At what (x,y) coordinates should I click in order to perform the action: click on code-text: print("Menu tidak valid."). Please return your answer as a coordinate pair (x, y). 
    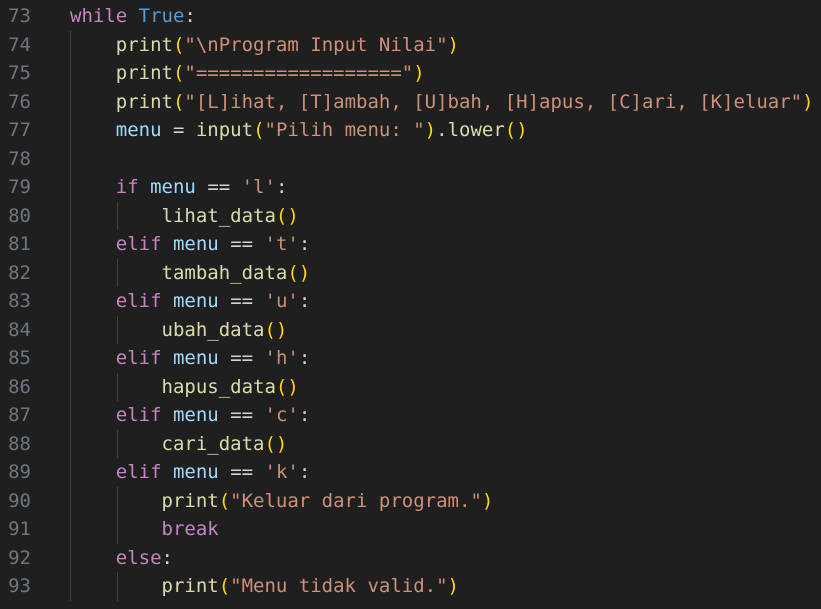
    Looking at the image, I should click on (264, 586).